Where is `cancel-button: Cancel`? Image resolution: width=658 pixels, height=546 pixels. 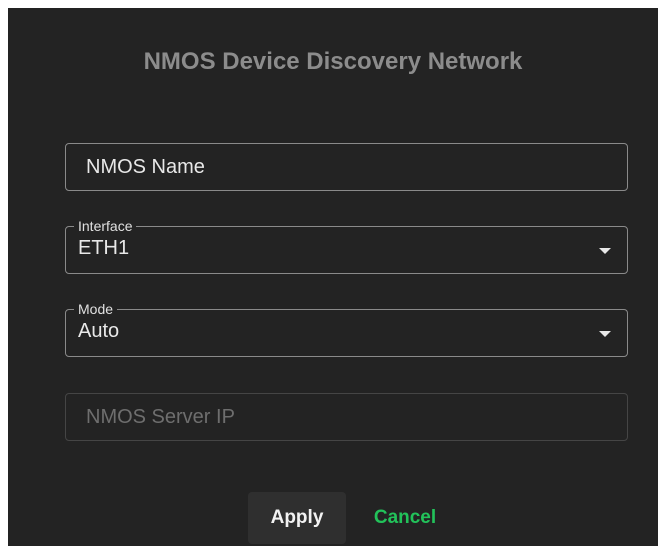
cancel-button: Cancel is located at coordinates (405, 518).